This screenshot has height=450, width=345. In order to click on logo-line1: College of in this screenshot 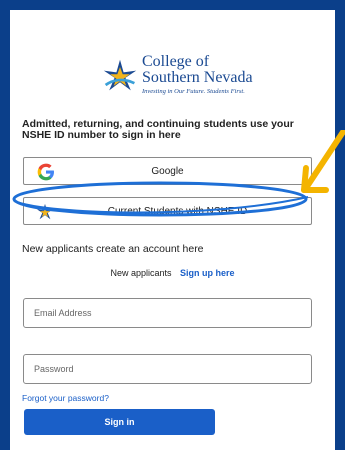, I will do `click(176, 61)`.